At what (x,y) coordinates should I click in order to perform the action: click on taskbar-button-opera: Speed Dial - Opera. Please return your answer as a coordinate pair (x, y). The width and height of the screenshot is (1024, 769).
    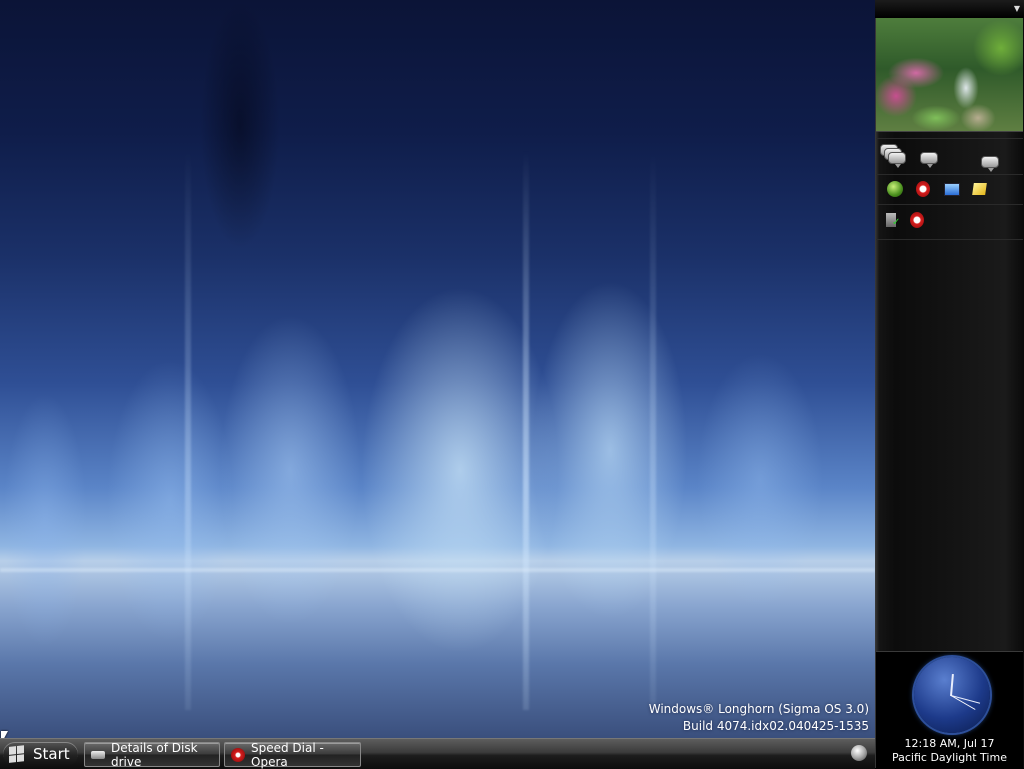
    Looking at the image, I should click on (292, 754).